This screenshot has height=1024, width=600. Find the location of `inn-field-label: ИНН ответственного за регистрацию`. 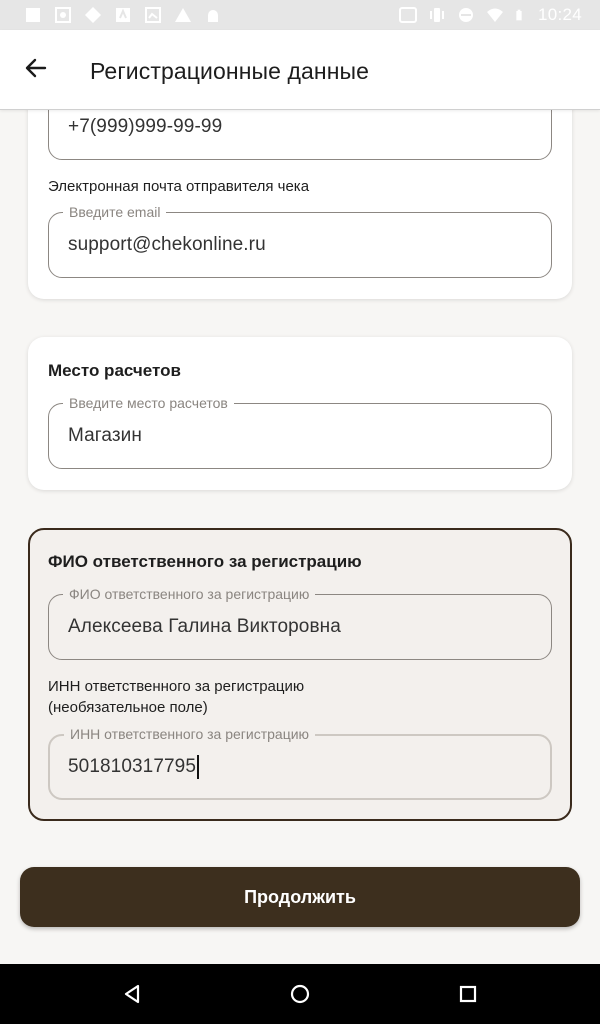

inn-field-label: ИНН ответственного за регистрацию is located at coordinates (190, 734).